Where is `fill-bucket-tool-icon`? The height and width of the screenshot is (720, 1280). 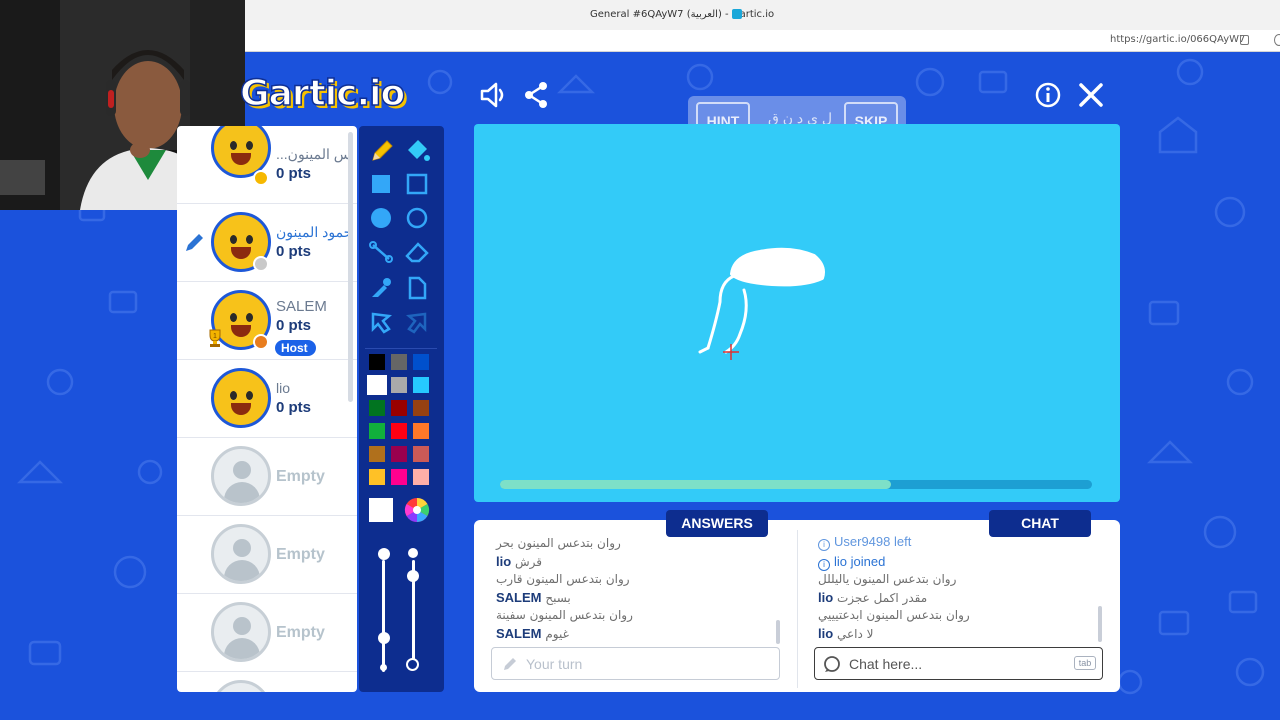 fill-bucket-tool-icon is located at coordinates (417, 150).